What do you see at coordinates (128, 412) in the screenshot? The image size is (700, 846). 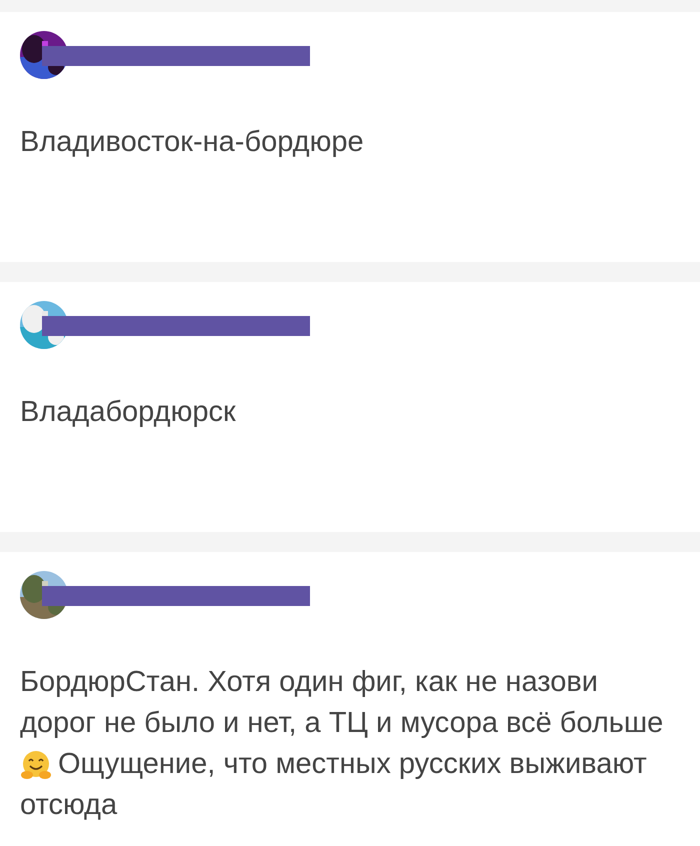 I see `comment-text: Владабордюрск` at bounding box center [128, 412].